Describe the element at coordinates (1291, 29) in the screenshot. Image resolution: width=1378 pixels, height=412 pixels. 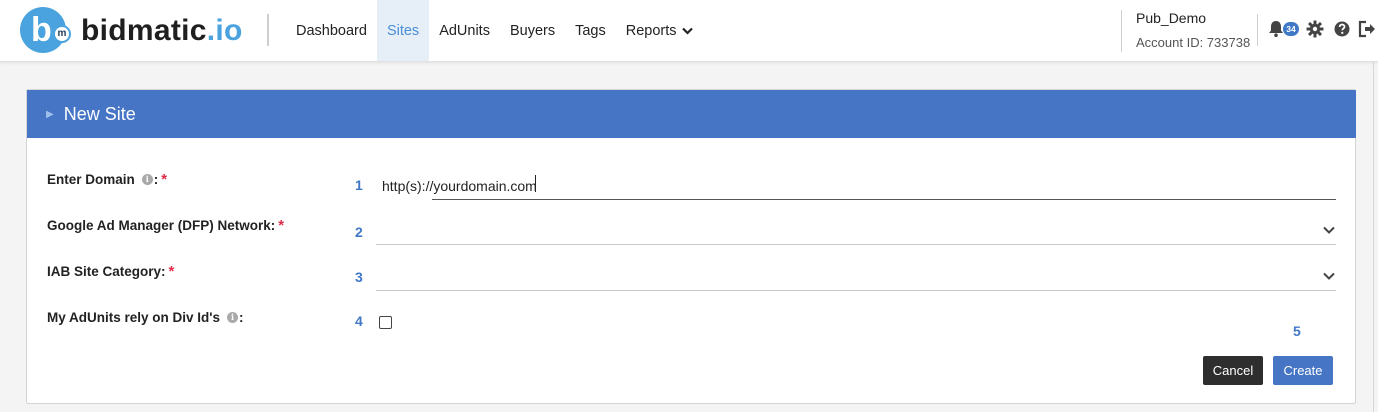
I see `notification-badge: 34` at that location.